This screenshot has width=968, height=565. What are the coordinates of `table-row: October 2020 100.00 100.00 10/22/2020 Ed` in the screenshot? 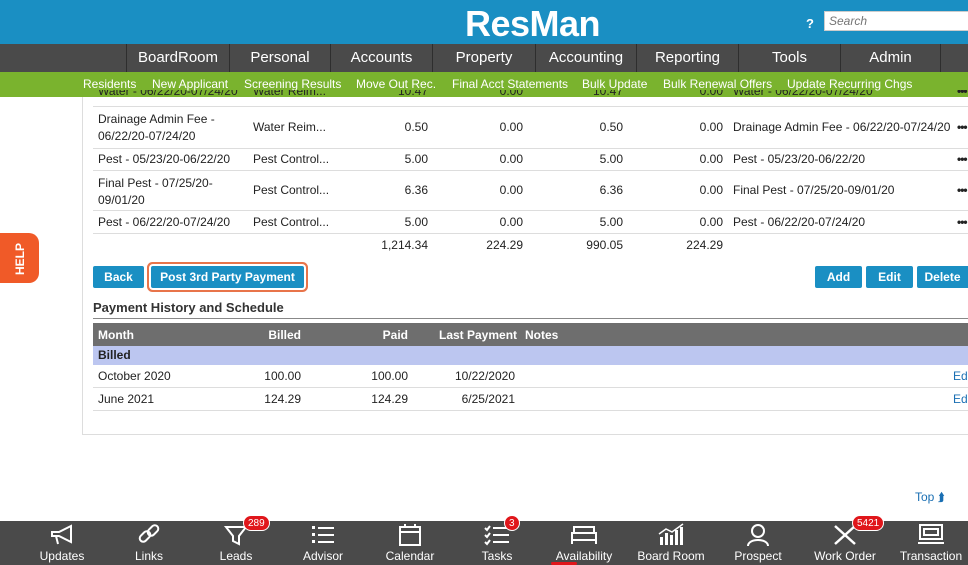 It's located at (530, 376).